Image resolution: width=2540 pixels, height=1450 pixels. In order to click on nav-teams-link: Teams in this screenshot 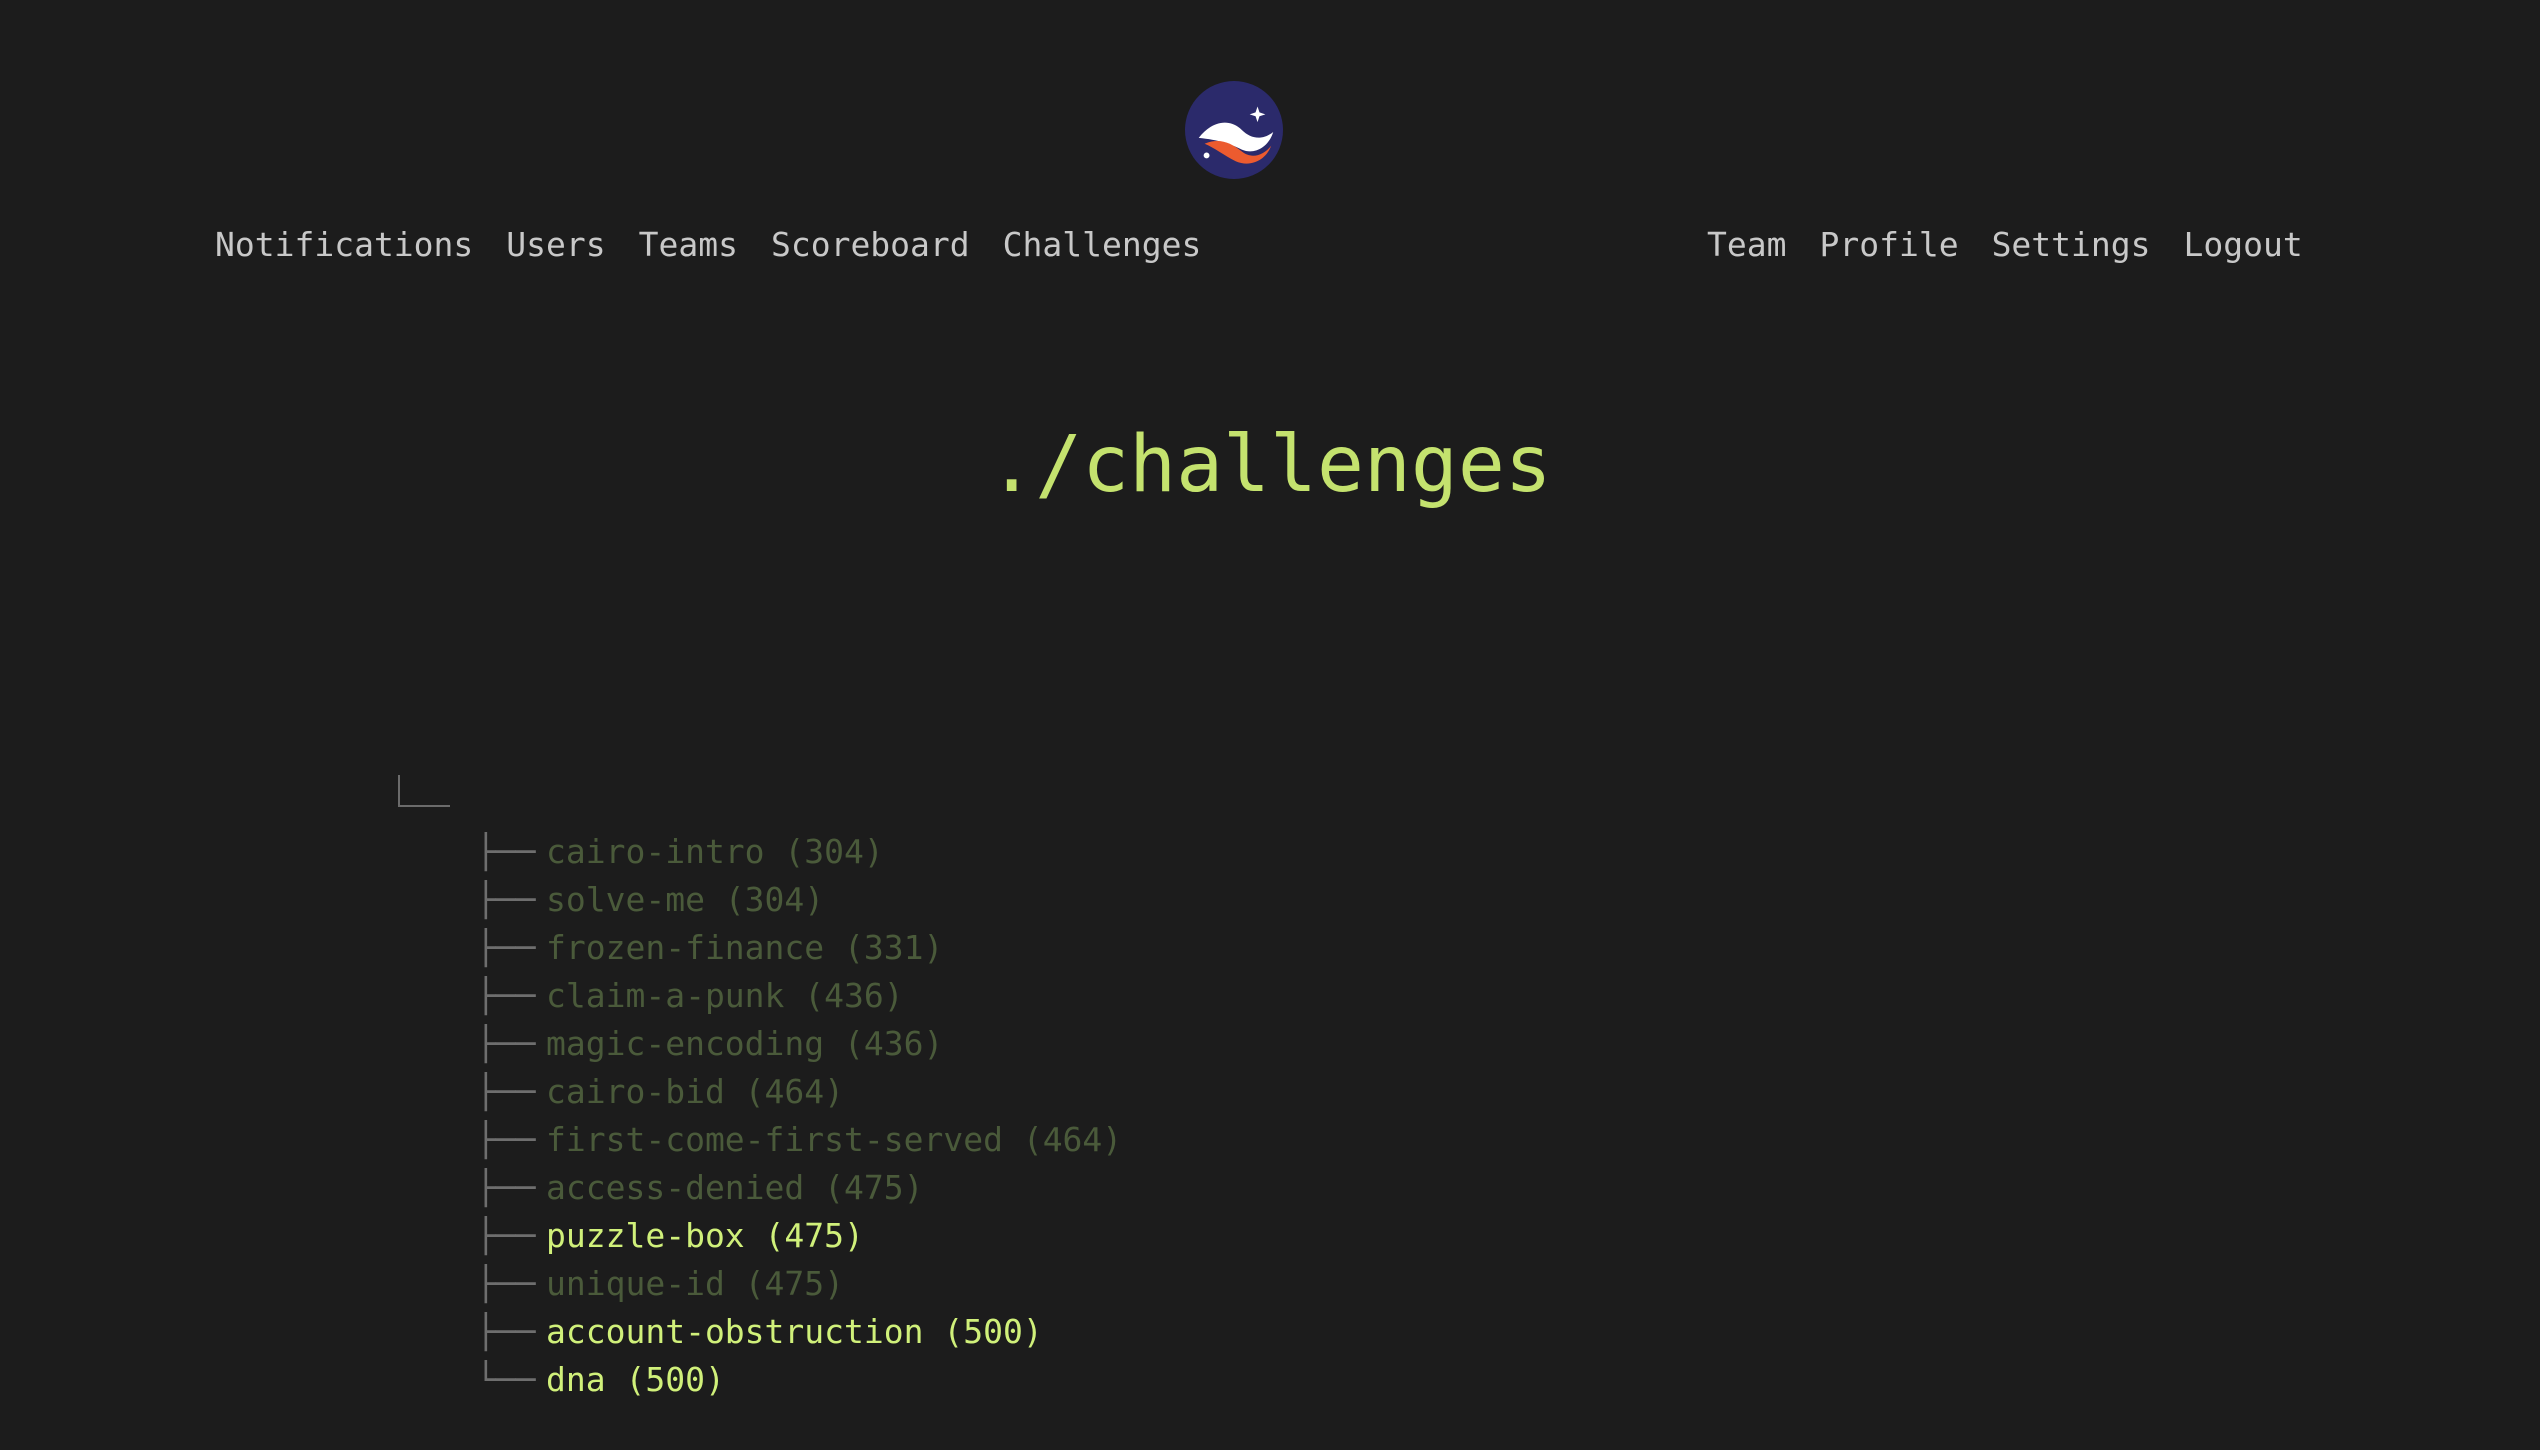, I will do `click(688, 244)`.